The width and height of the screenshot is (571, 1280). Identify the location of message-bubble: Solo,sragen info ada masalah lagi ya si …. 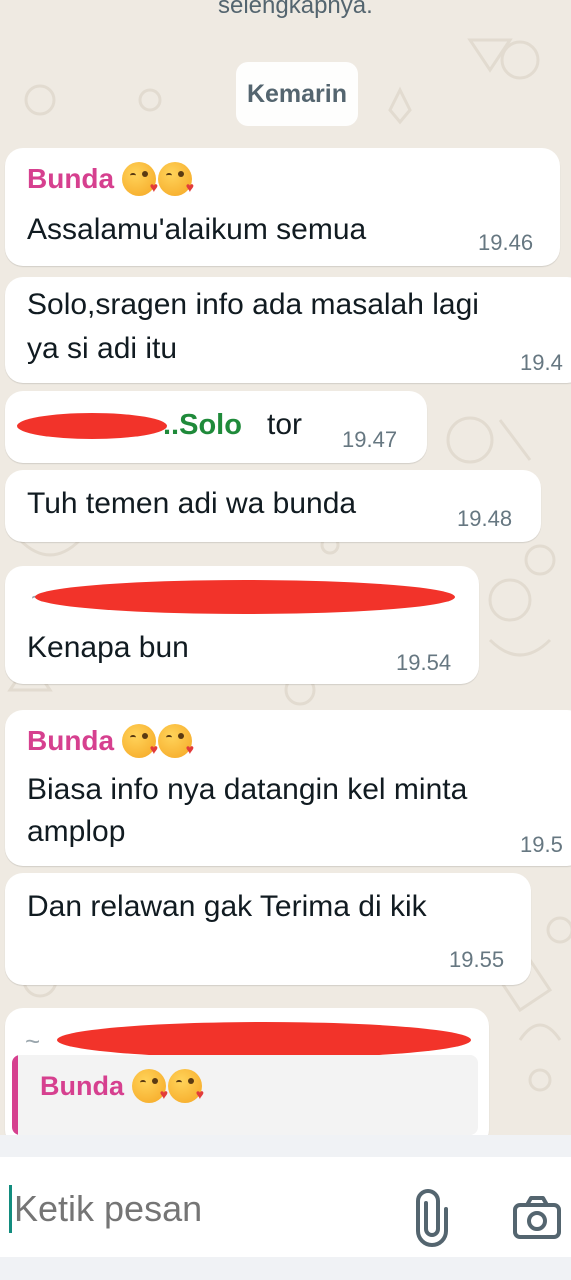
(288, 330).